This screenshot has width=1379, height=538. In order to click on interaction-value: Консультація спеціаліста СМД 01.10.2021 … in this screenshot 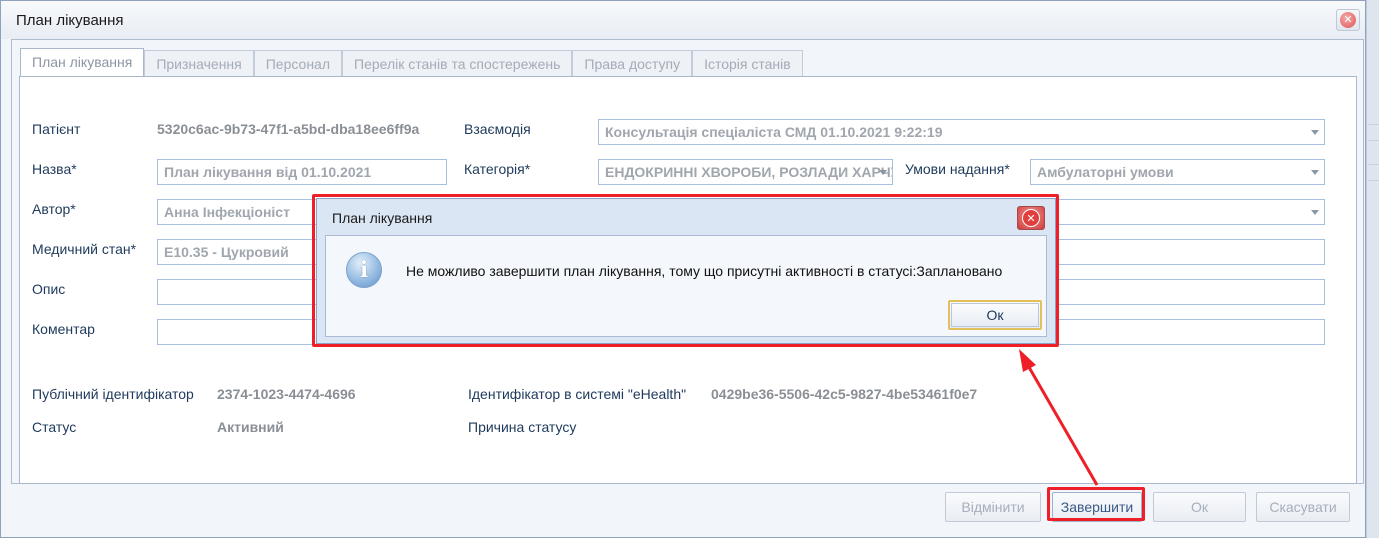, I will do `click(774, 132)`.